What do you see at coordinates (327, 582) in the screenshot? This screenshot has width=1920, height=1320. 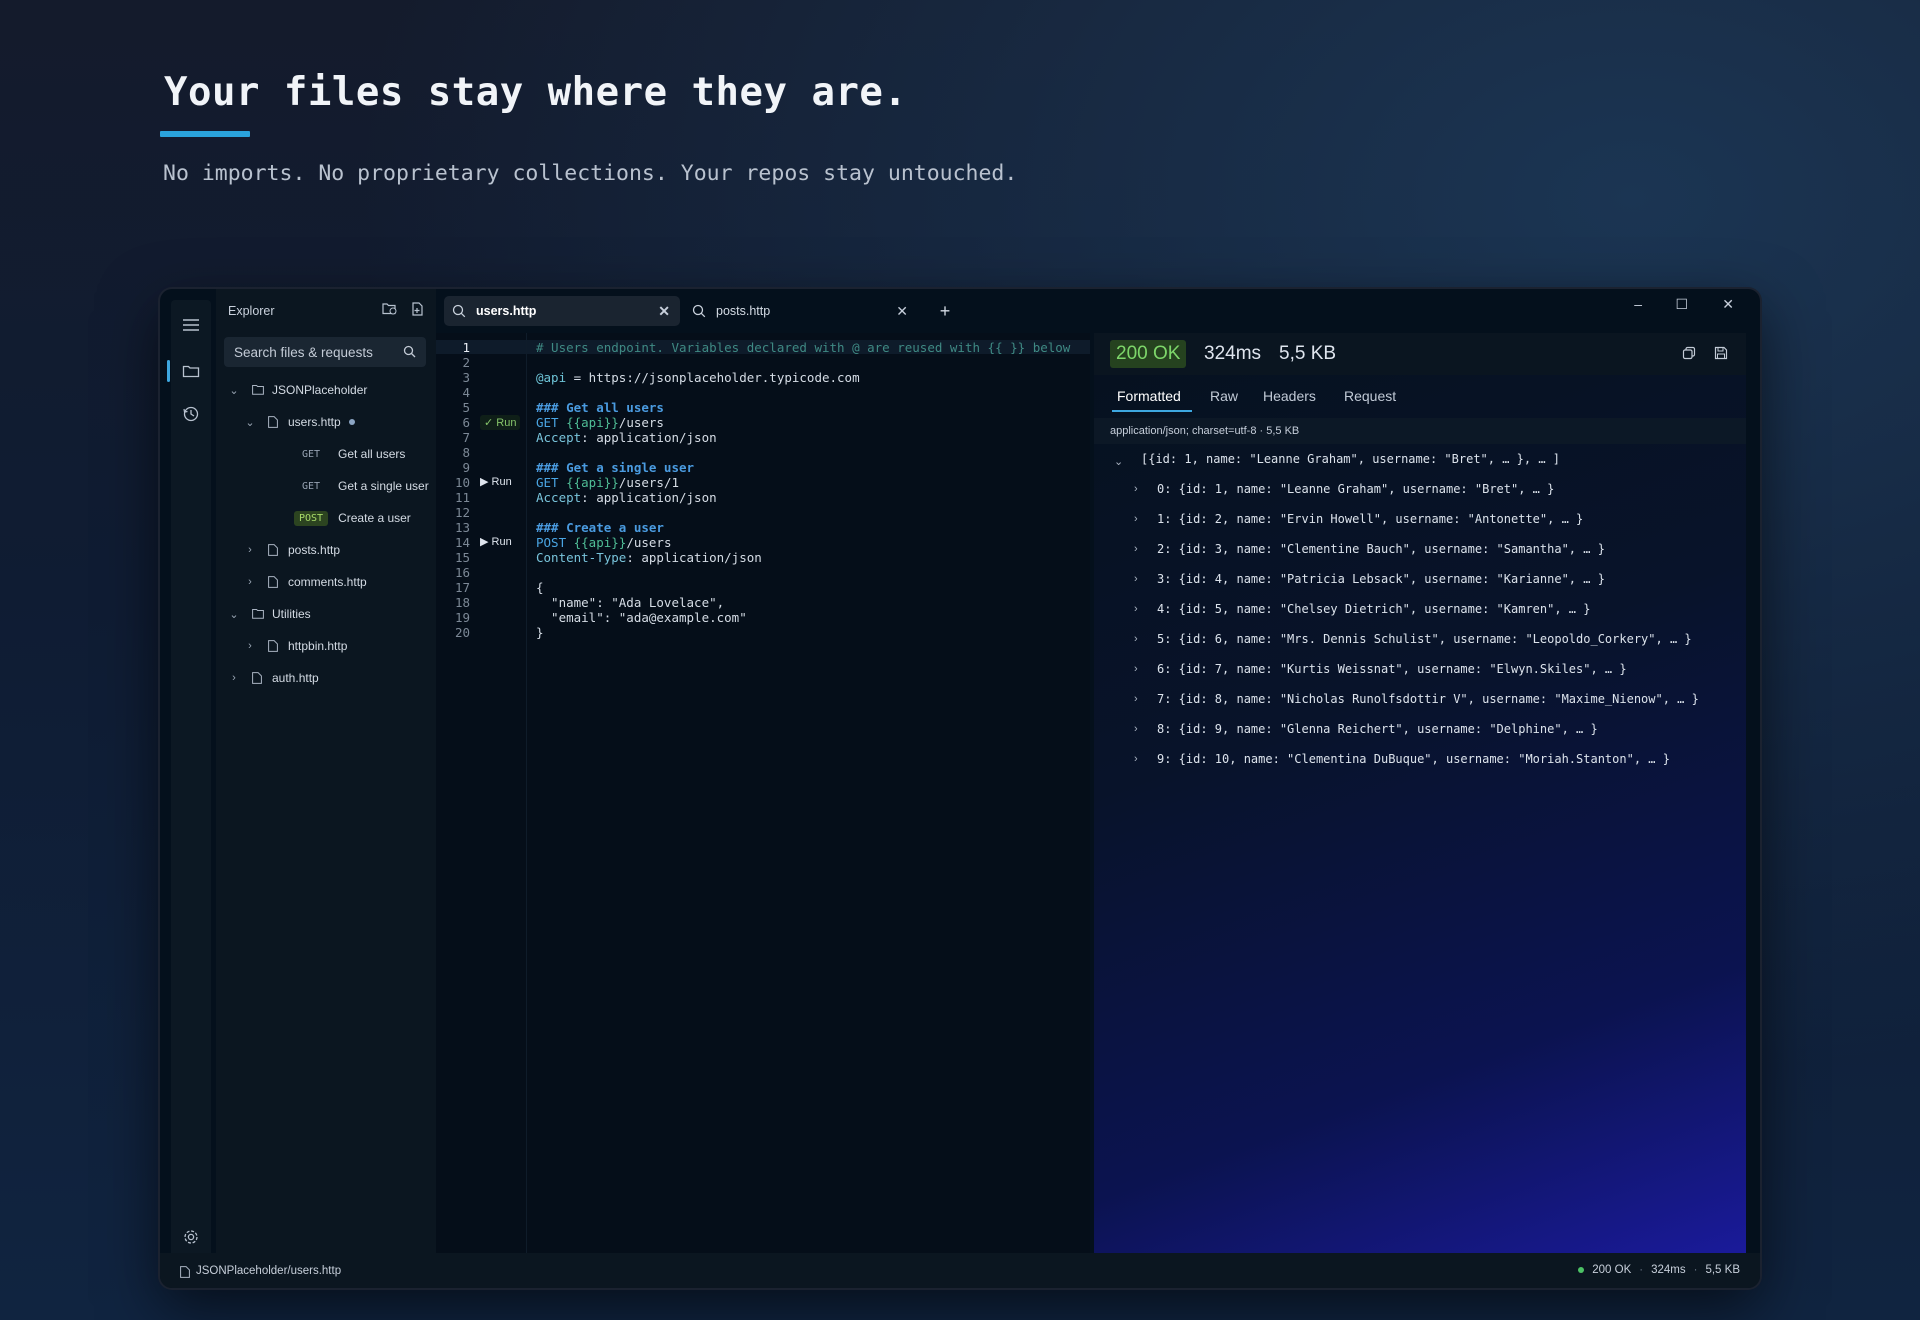 I see `tree-label: comments.http` at bounding box center [327, 582].